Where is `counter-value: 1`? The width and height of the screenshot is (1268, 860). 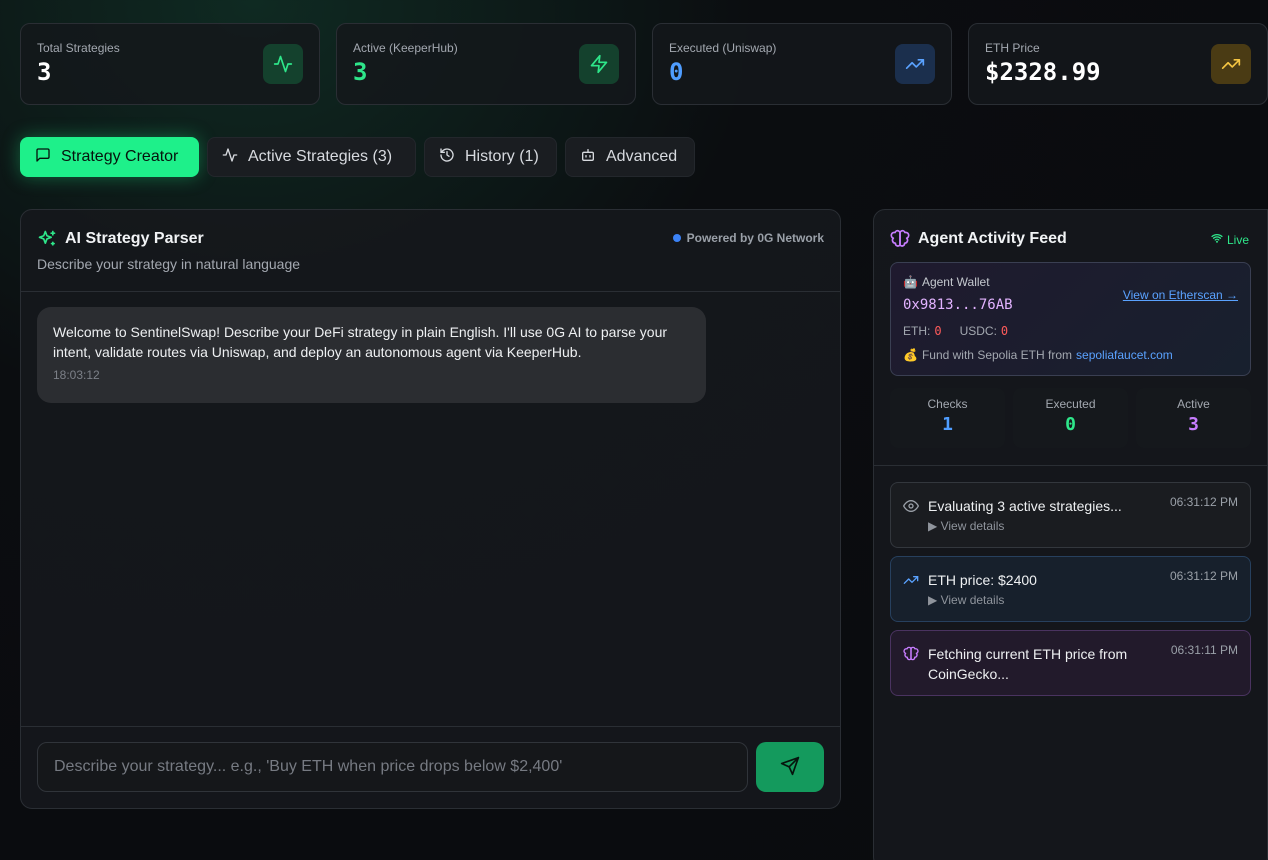 counter-value: 1 is located at coordinates (947, 424).